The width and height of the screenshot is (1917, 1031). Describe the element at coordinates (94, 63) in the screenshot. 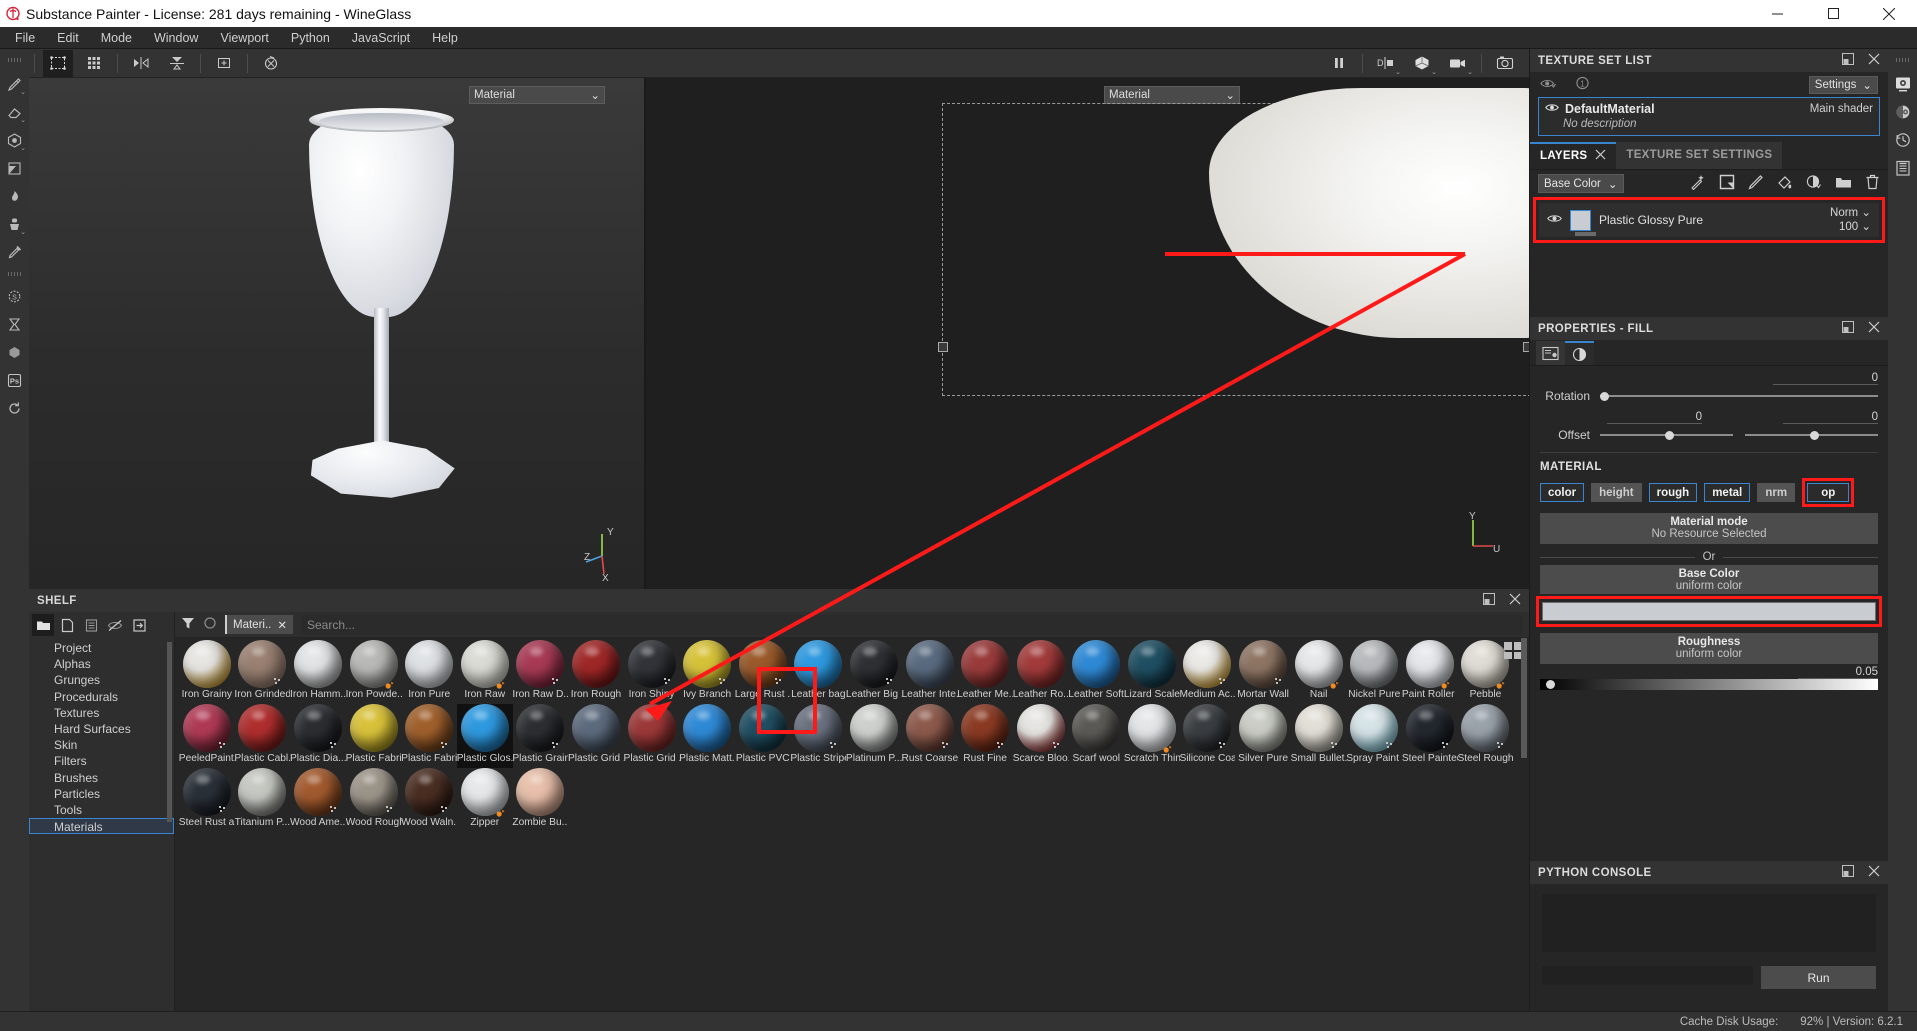

I see `uv-grid-icon` at that location.